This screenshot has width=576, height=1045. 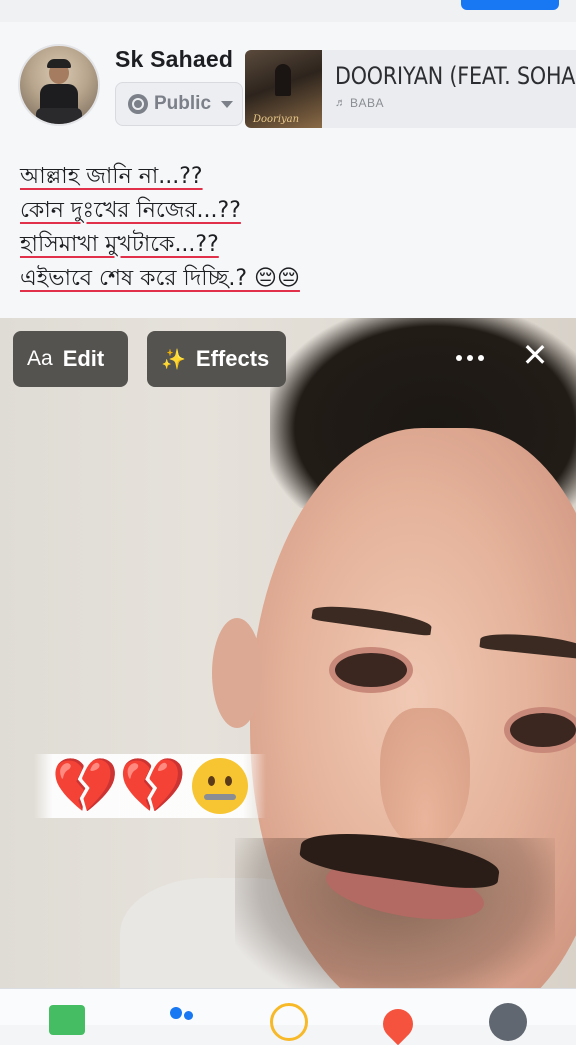 What do you see at coordinates (59, 63) in the screenshot?
I see `avatar-cap` at bounding box center [59, 63].